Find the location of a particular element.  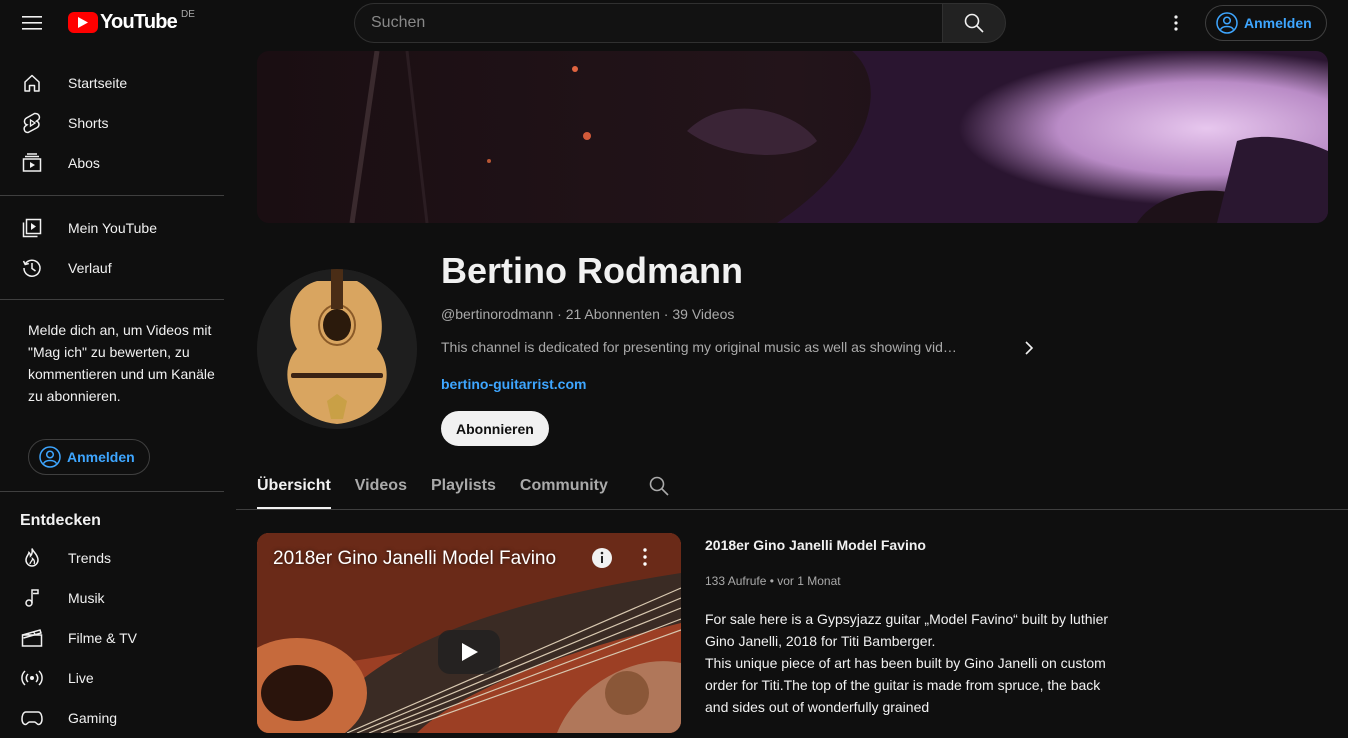

sidebar-item-label: Shorts is located at coordinates (88, 123).